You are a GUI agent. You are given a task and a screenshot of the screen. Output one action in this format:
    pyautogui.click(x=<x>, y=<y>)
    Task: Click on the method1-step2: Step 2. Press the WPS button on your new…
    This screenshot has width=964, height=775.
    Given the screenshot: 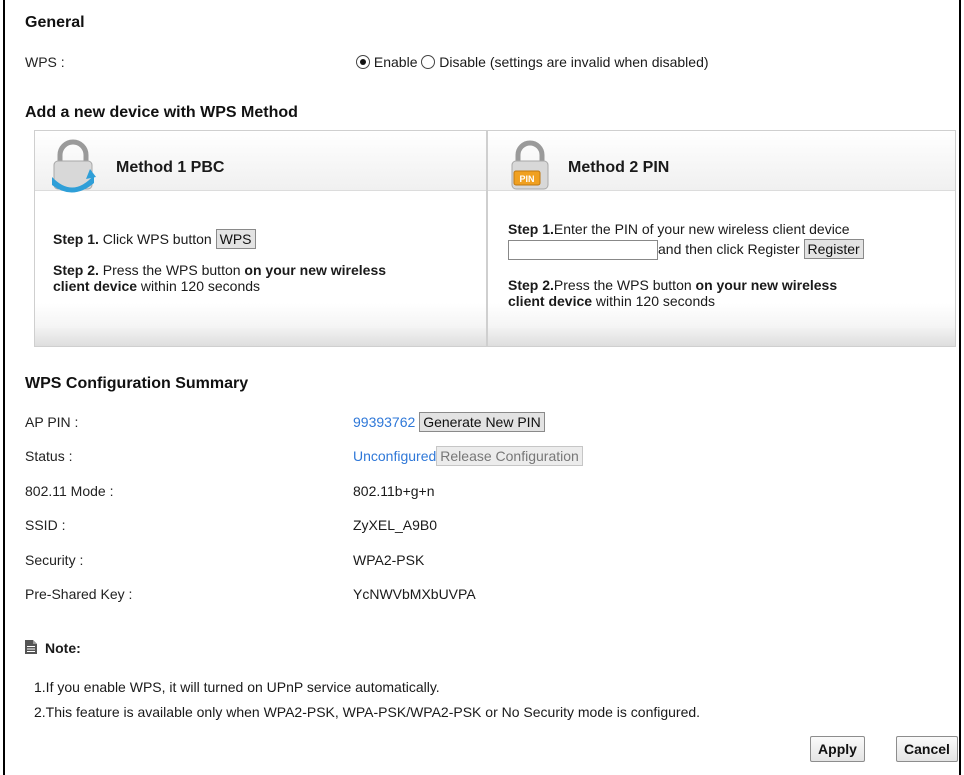 What is the action you would take?
    pyautogui.click(x=219, y=278)
    